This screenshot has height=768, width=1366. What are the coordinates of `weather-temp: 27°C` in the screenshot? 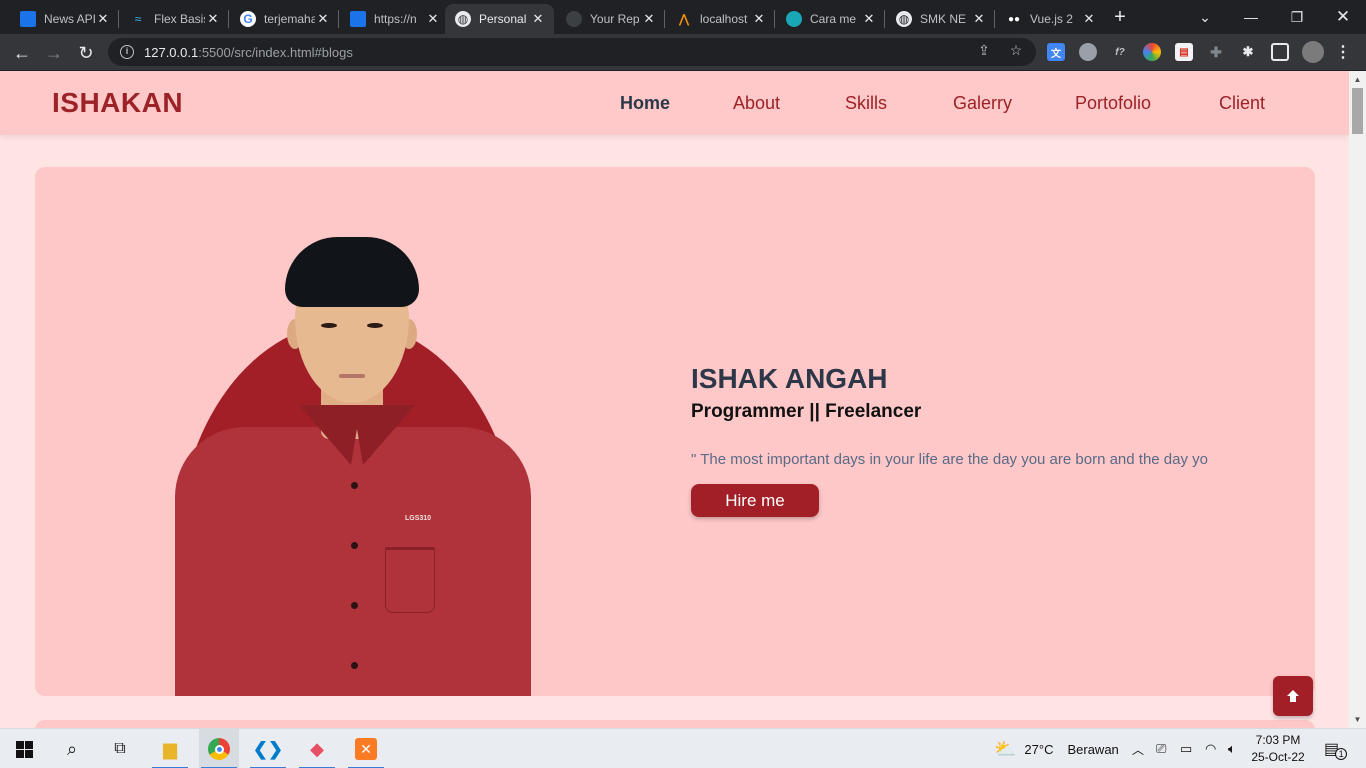 It's located at (1039, 749).